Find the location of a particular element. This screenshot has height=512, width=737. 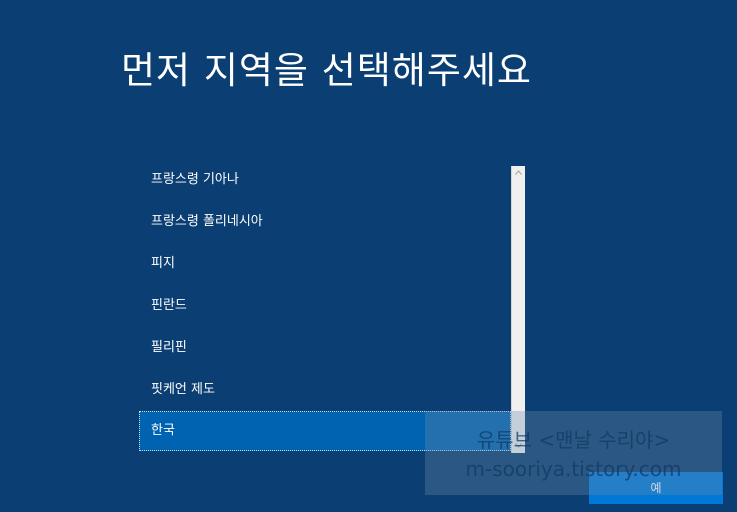

chevron-up-icon is located at coordinates (518, 172).